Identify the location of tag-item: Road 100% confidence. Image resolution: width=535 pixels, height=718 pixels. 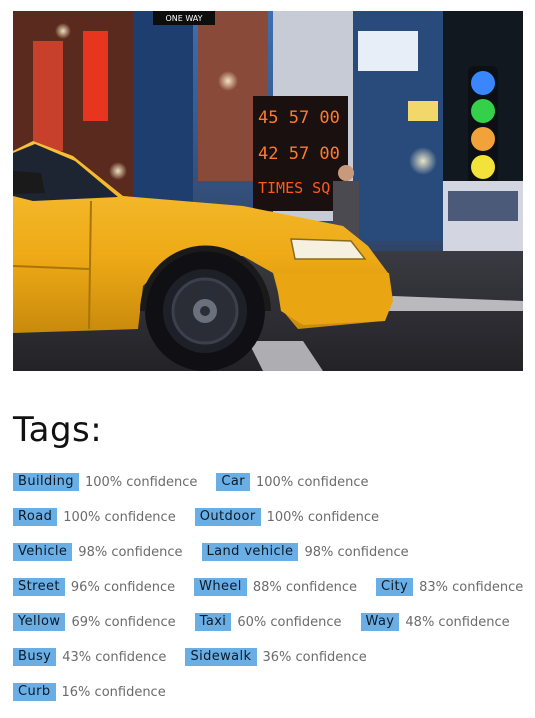
(94, 517).